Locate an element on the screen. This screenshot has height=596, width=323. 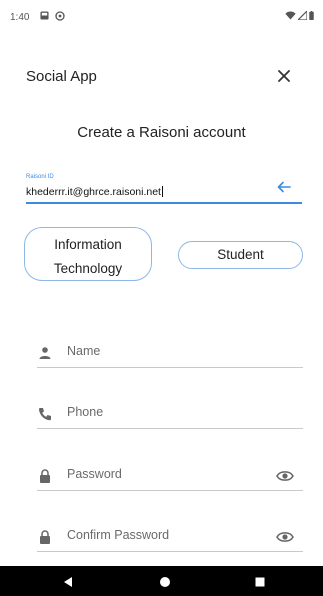
nav-recents-icon is located at coordinates (260, 582).